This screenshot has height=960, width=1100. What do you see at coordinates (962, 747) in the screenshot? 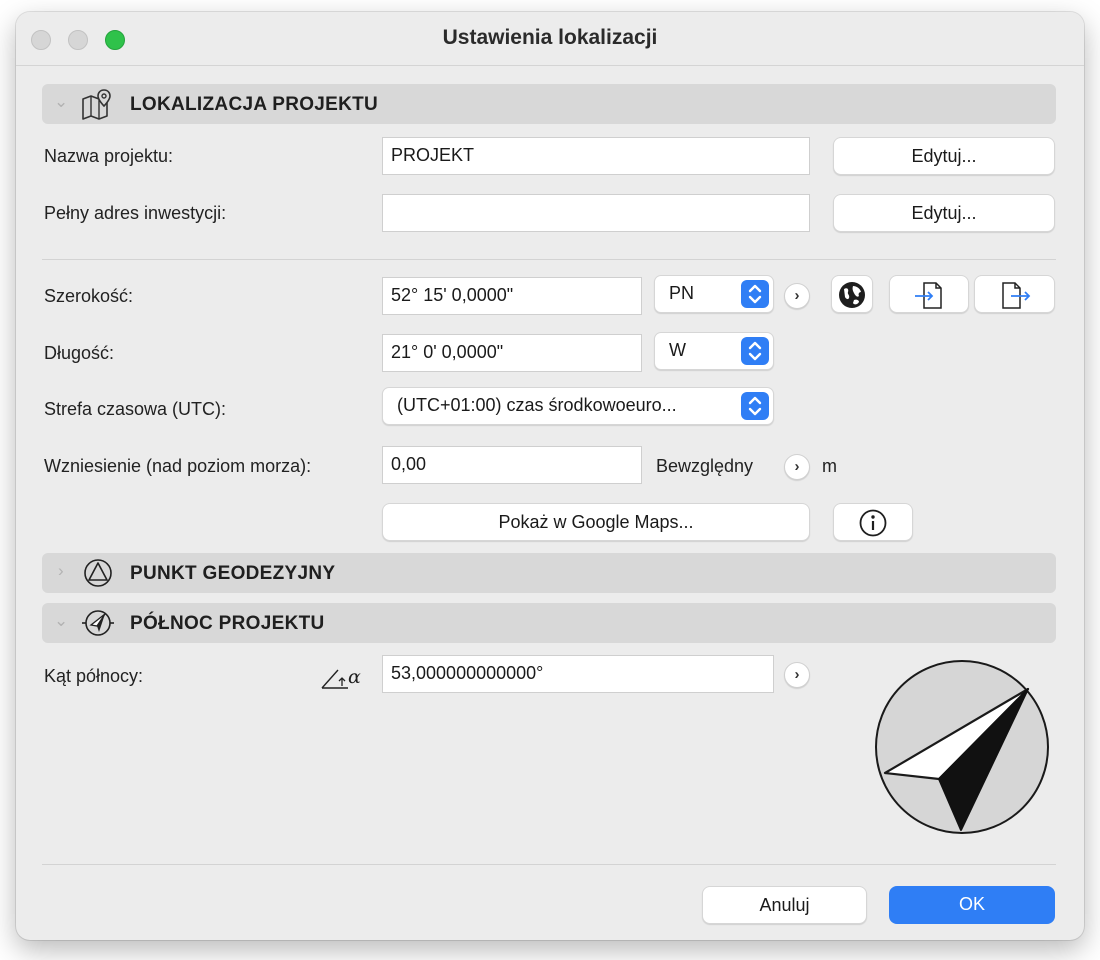
I see `north-compass-dial` at bounding box center [962, 747].